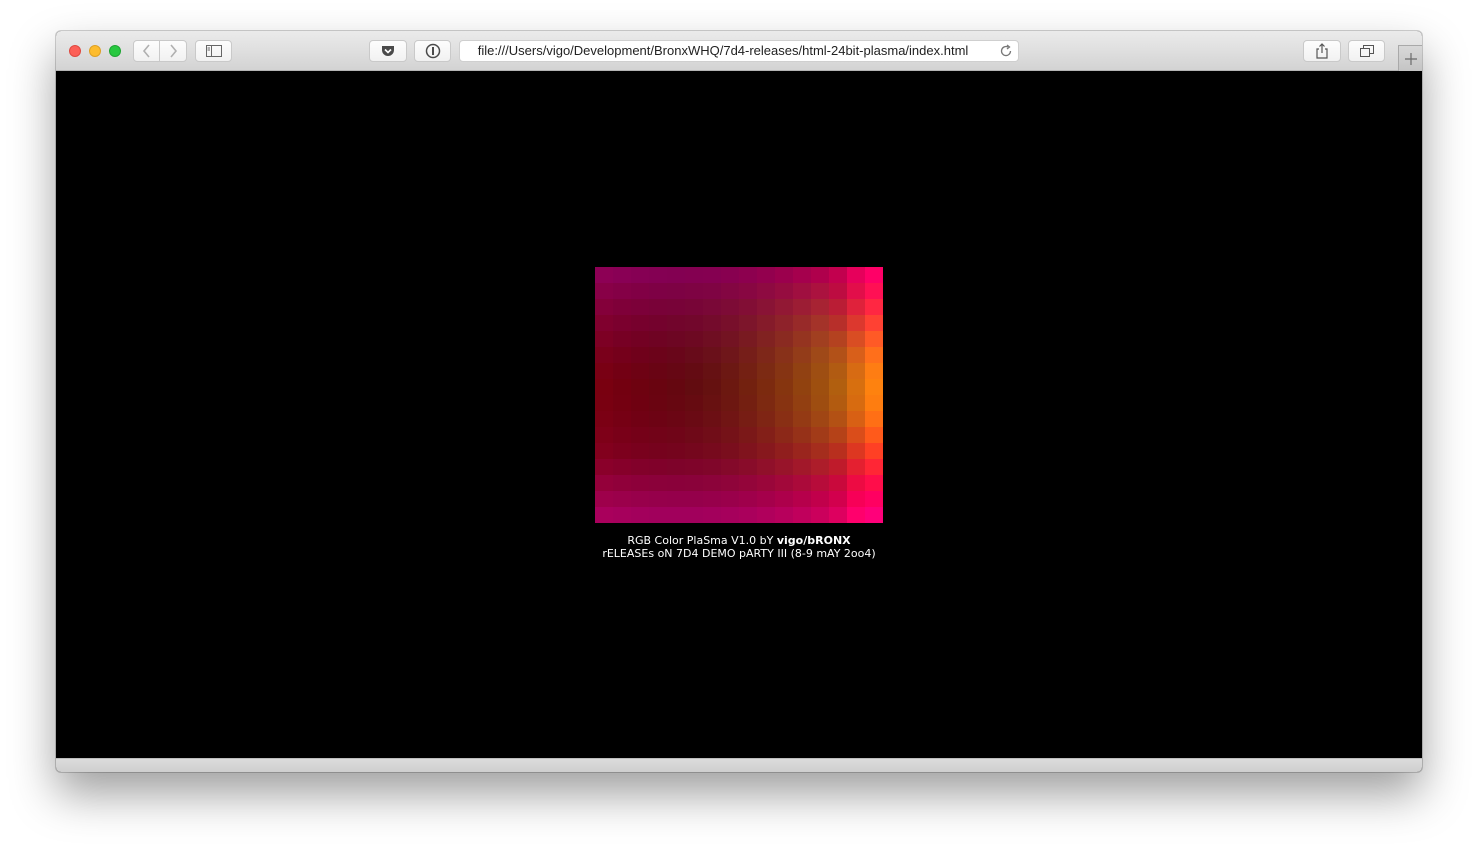  I want to click on plus-icon, so click(1410, 58).